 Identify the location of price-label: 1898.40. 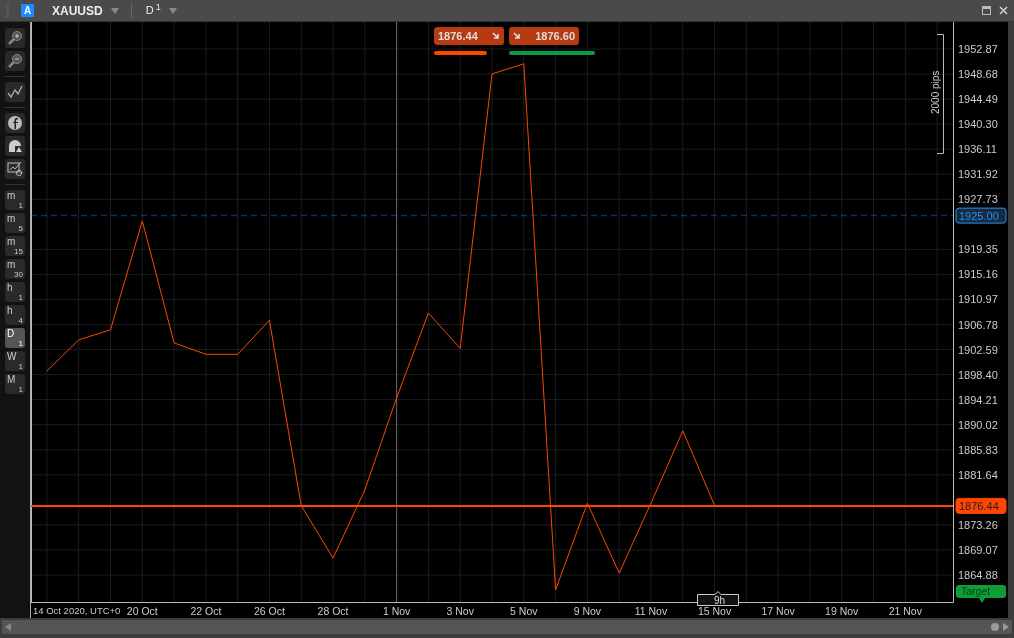
(978, 374).